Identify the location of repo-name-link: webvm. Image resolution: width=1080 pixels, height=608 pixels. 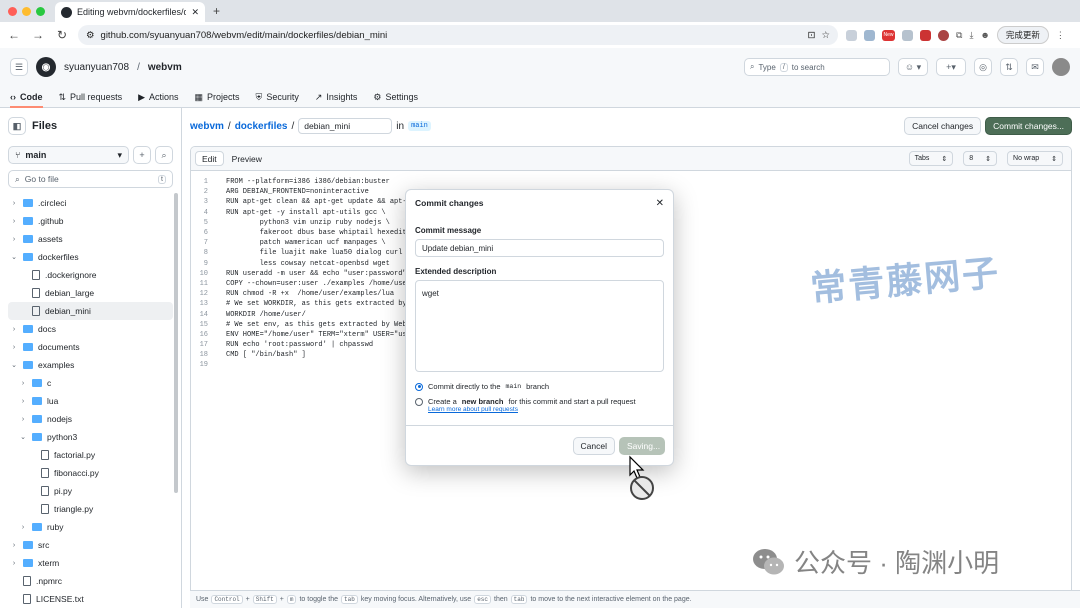
(165, 67).